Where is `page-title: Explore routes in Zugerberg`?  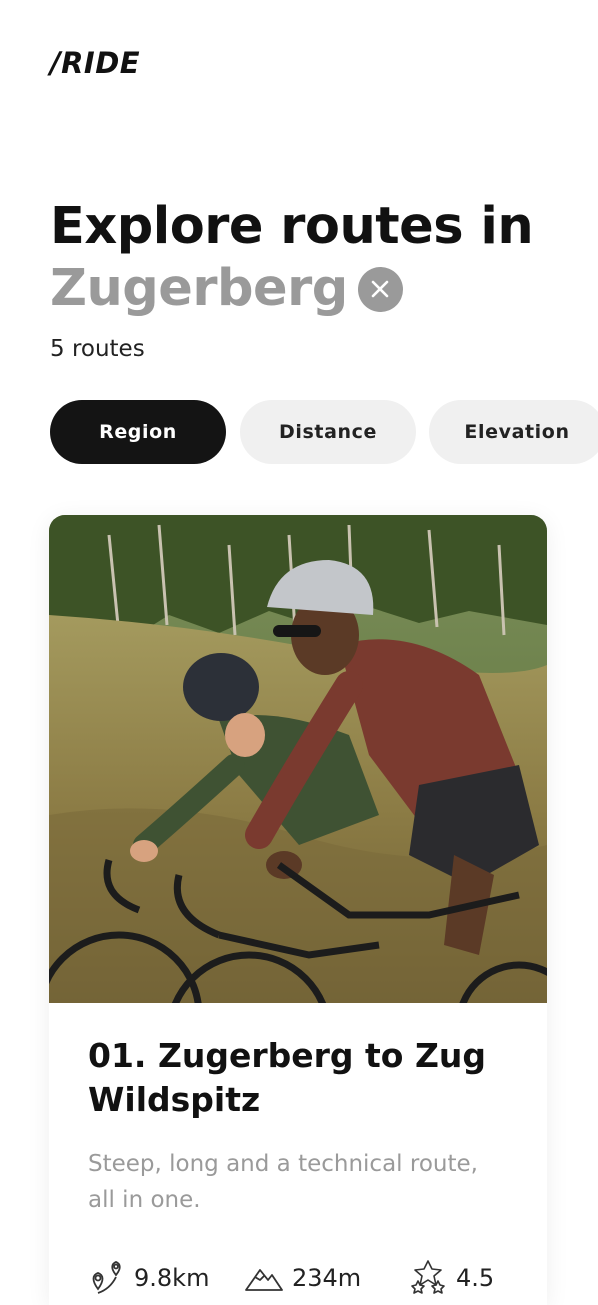
page-title: Explore routes in Zugerberg is located at coordinates (310, 258).